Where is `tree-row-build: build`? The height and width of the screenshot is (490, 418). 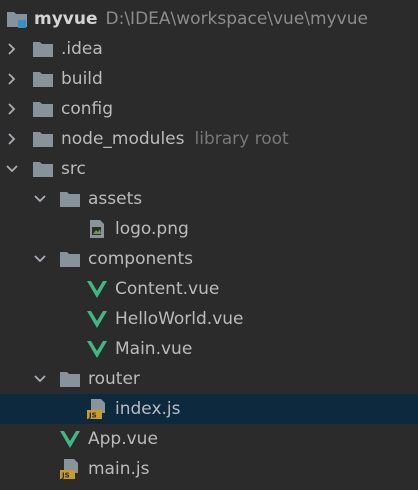
tree-row-build: build is located at coordinates (209, 79).